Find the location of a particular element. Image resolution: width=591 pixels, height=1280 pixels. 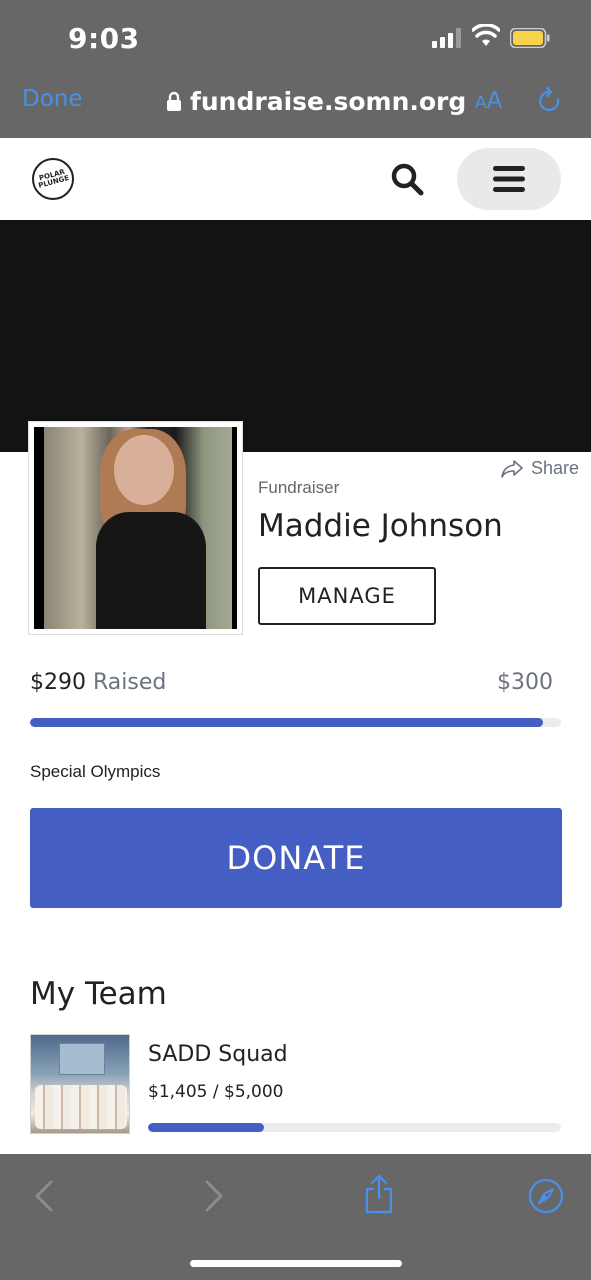

goal-amount: $300 is located at coordinates (525, 682).